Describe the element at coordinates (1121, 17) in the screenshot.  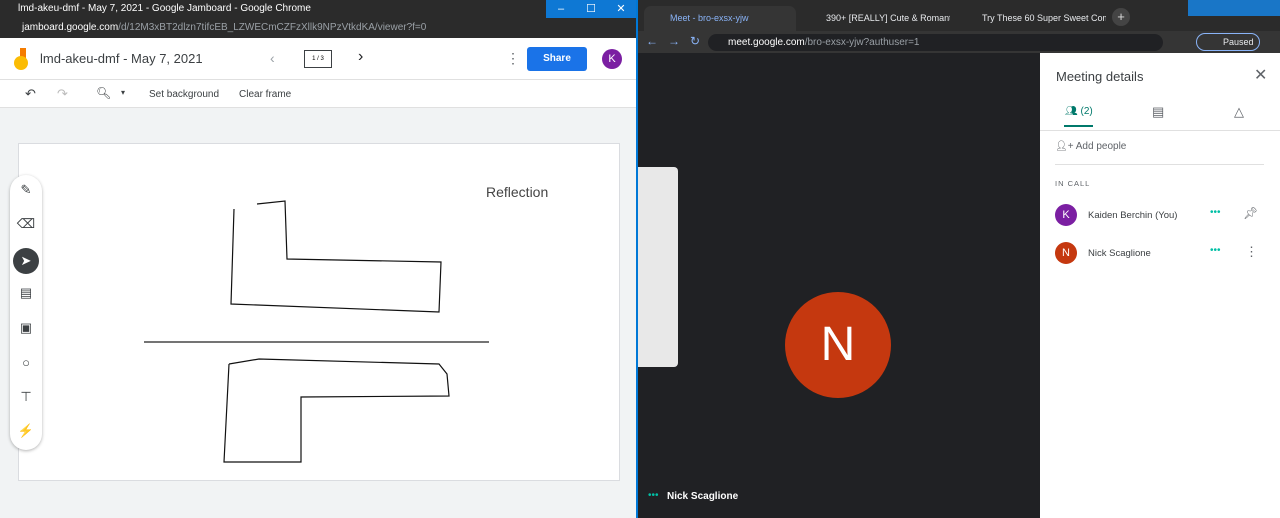
I see `new-tab-button: +` at that location.